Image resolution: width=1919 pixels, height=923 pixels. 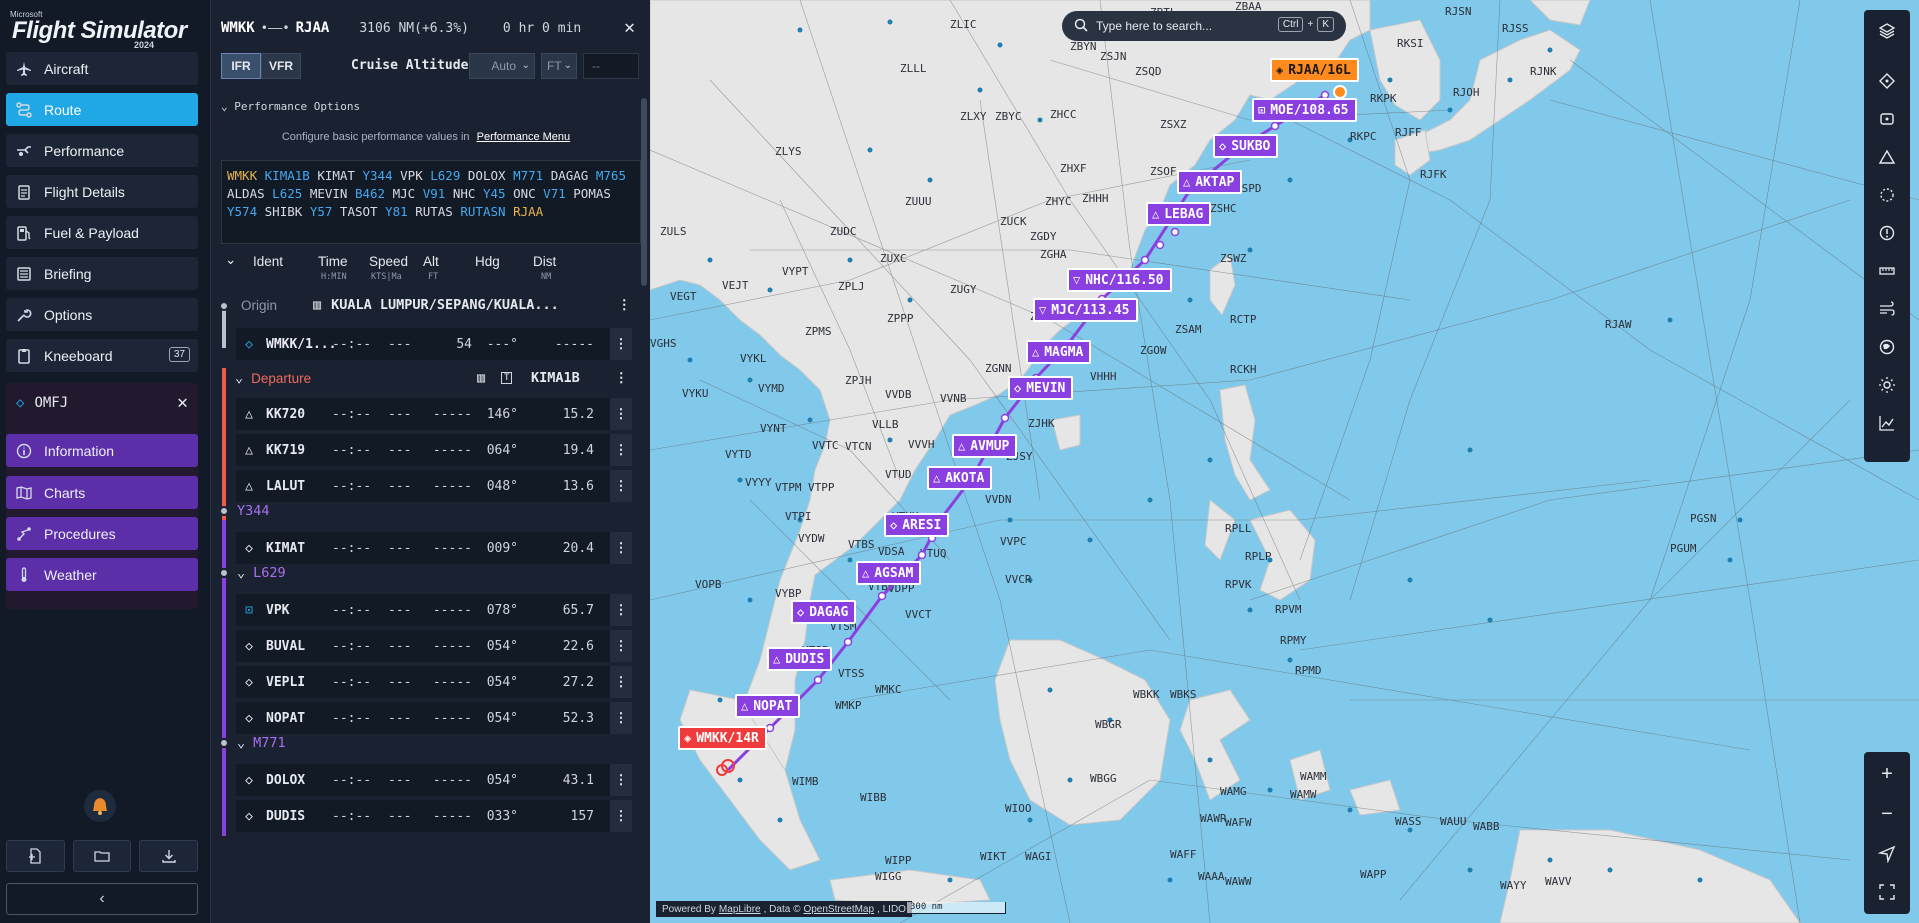 What do you see at coordinates (434, 718) in the screenshot?
I see `waypoint-row: ◇ NOPAT --:-- --- ----- 054° 52.3 ⋮` at bounding box center [434, 718].